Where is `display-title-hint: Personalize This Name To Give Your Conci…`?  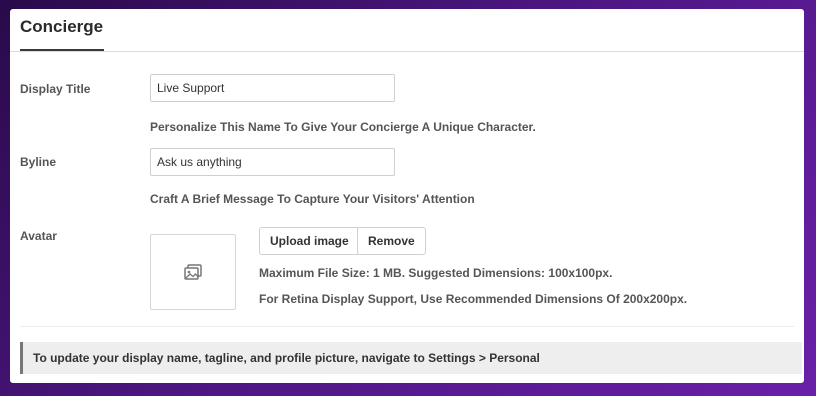
display-title-hint: Personalize This Name To Give Your Conci… is located at coordinates (343, 127).